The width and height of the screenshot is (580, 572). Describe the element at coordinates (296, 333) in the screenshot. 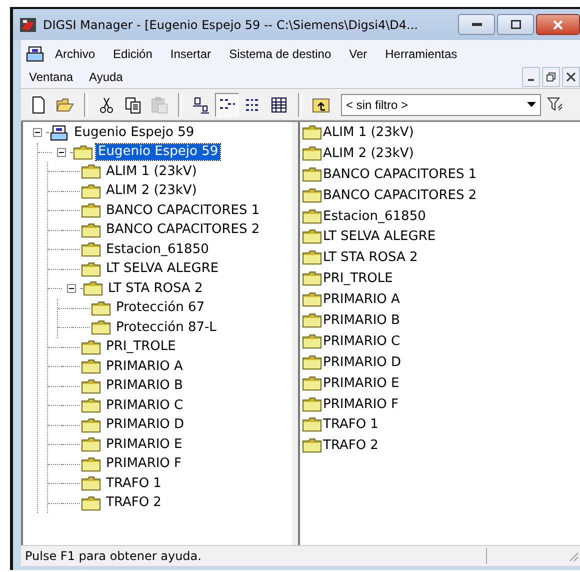

I see `pane-splitter` at that location.